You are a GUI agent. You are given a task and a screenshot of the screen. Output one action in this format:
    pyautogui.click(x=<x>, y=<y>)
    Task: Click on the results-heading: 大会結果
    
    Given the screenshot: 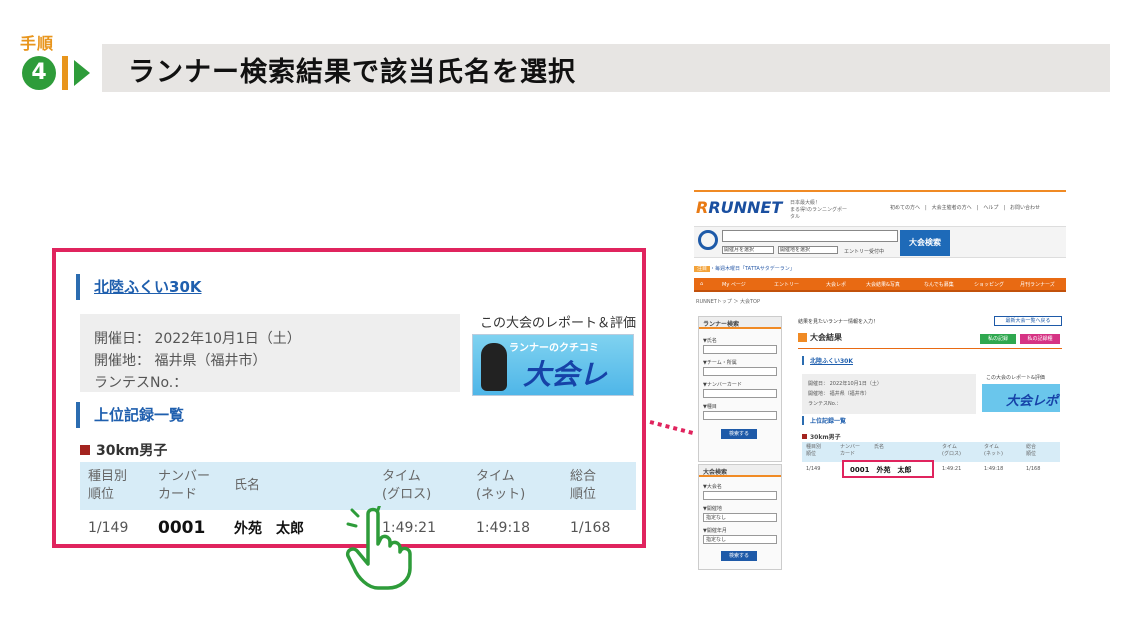 What is the action you would take?
    pyautogui.click(x=820, y=337)
    